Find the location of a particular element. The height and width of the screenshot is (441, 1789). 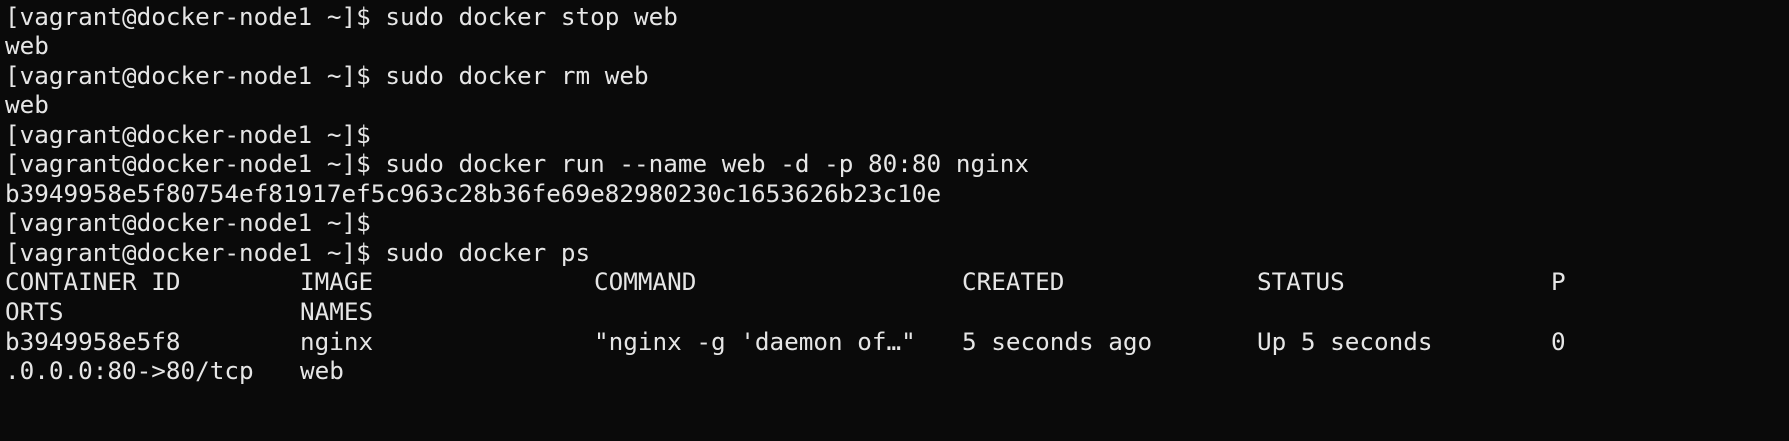

ps-header-created: CREATED is located at coordinates (1013, 281).